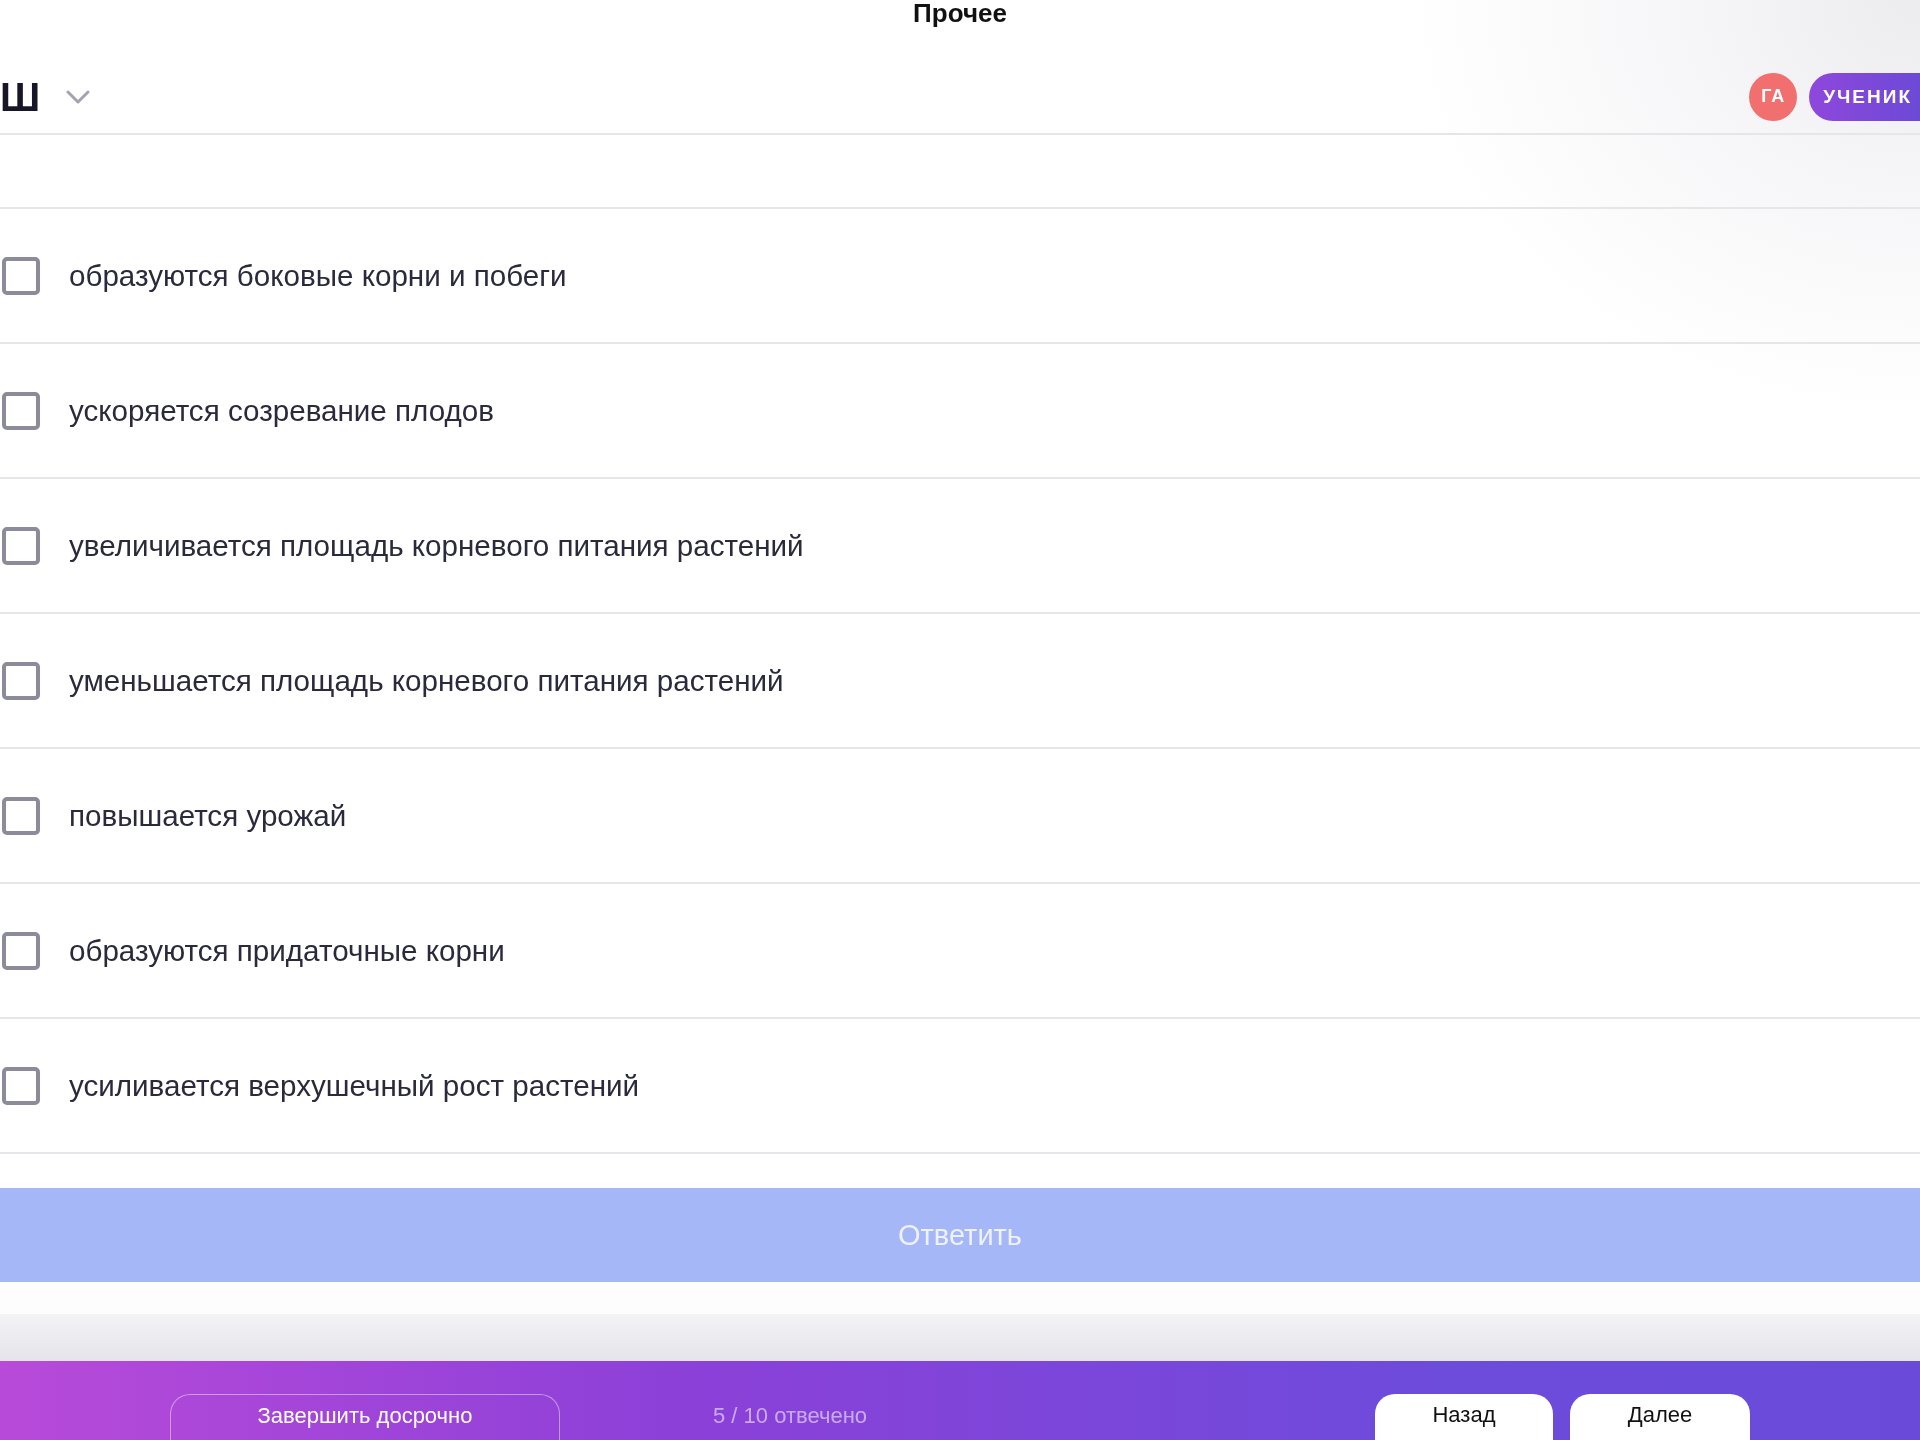 This screenshot has width=1920, height=1440. I want to click on option-label: уменьшается площадь корневого питания растений, so click(426, 680).